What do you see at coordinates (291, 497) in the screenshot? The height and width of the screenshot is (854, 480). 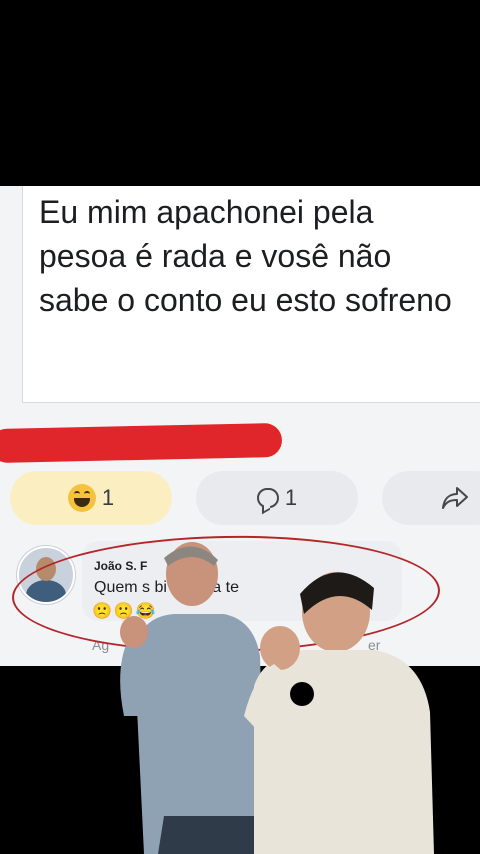 I see `comment-count: 1` at bounding box center [291, 497].